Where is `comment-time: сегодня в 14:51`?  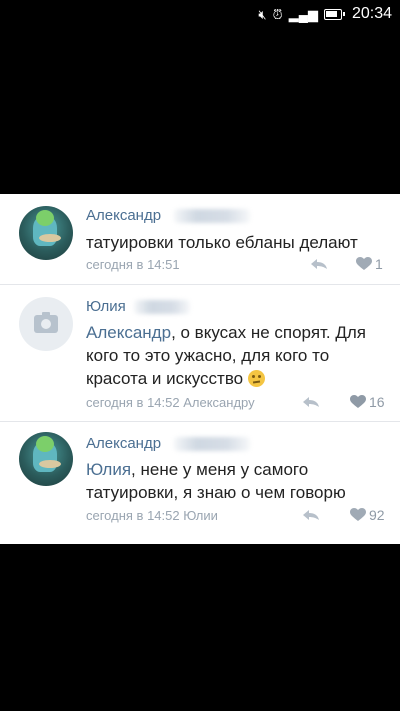
comment-time: сегодня в 14:51 is located at coordinates (133, 264).